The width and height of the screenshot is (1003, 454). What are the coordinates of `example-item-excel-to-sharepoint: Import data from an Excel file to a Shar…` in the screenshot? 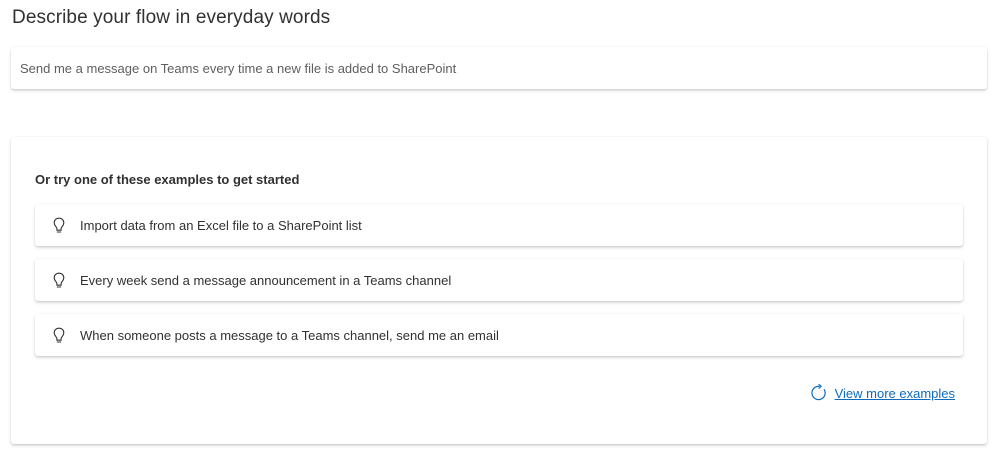 It's located at (499, 225).